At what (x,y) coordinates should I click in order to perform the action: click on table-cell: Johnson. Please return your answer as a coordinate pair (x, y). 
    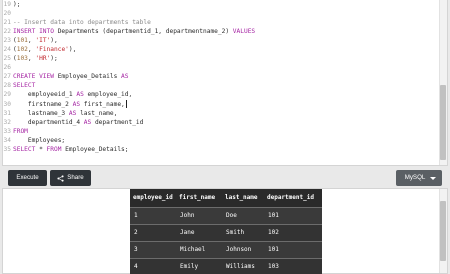
    Looking at the image, I should click on (243, 249).